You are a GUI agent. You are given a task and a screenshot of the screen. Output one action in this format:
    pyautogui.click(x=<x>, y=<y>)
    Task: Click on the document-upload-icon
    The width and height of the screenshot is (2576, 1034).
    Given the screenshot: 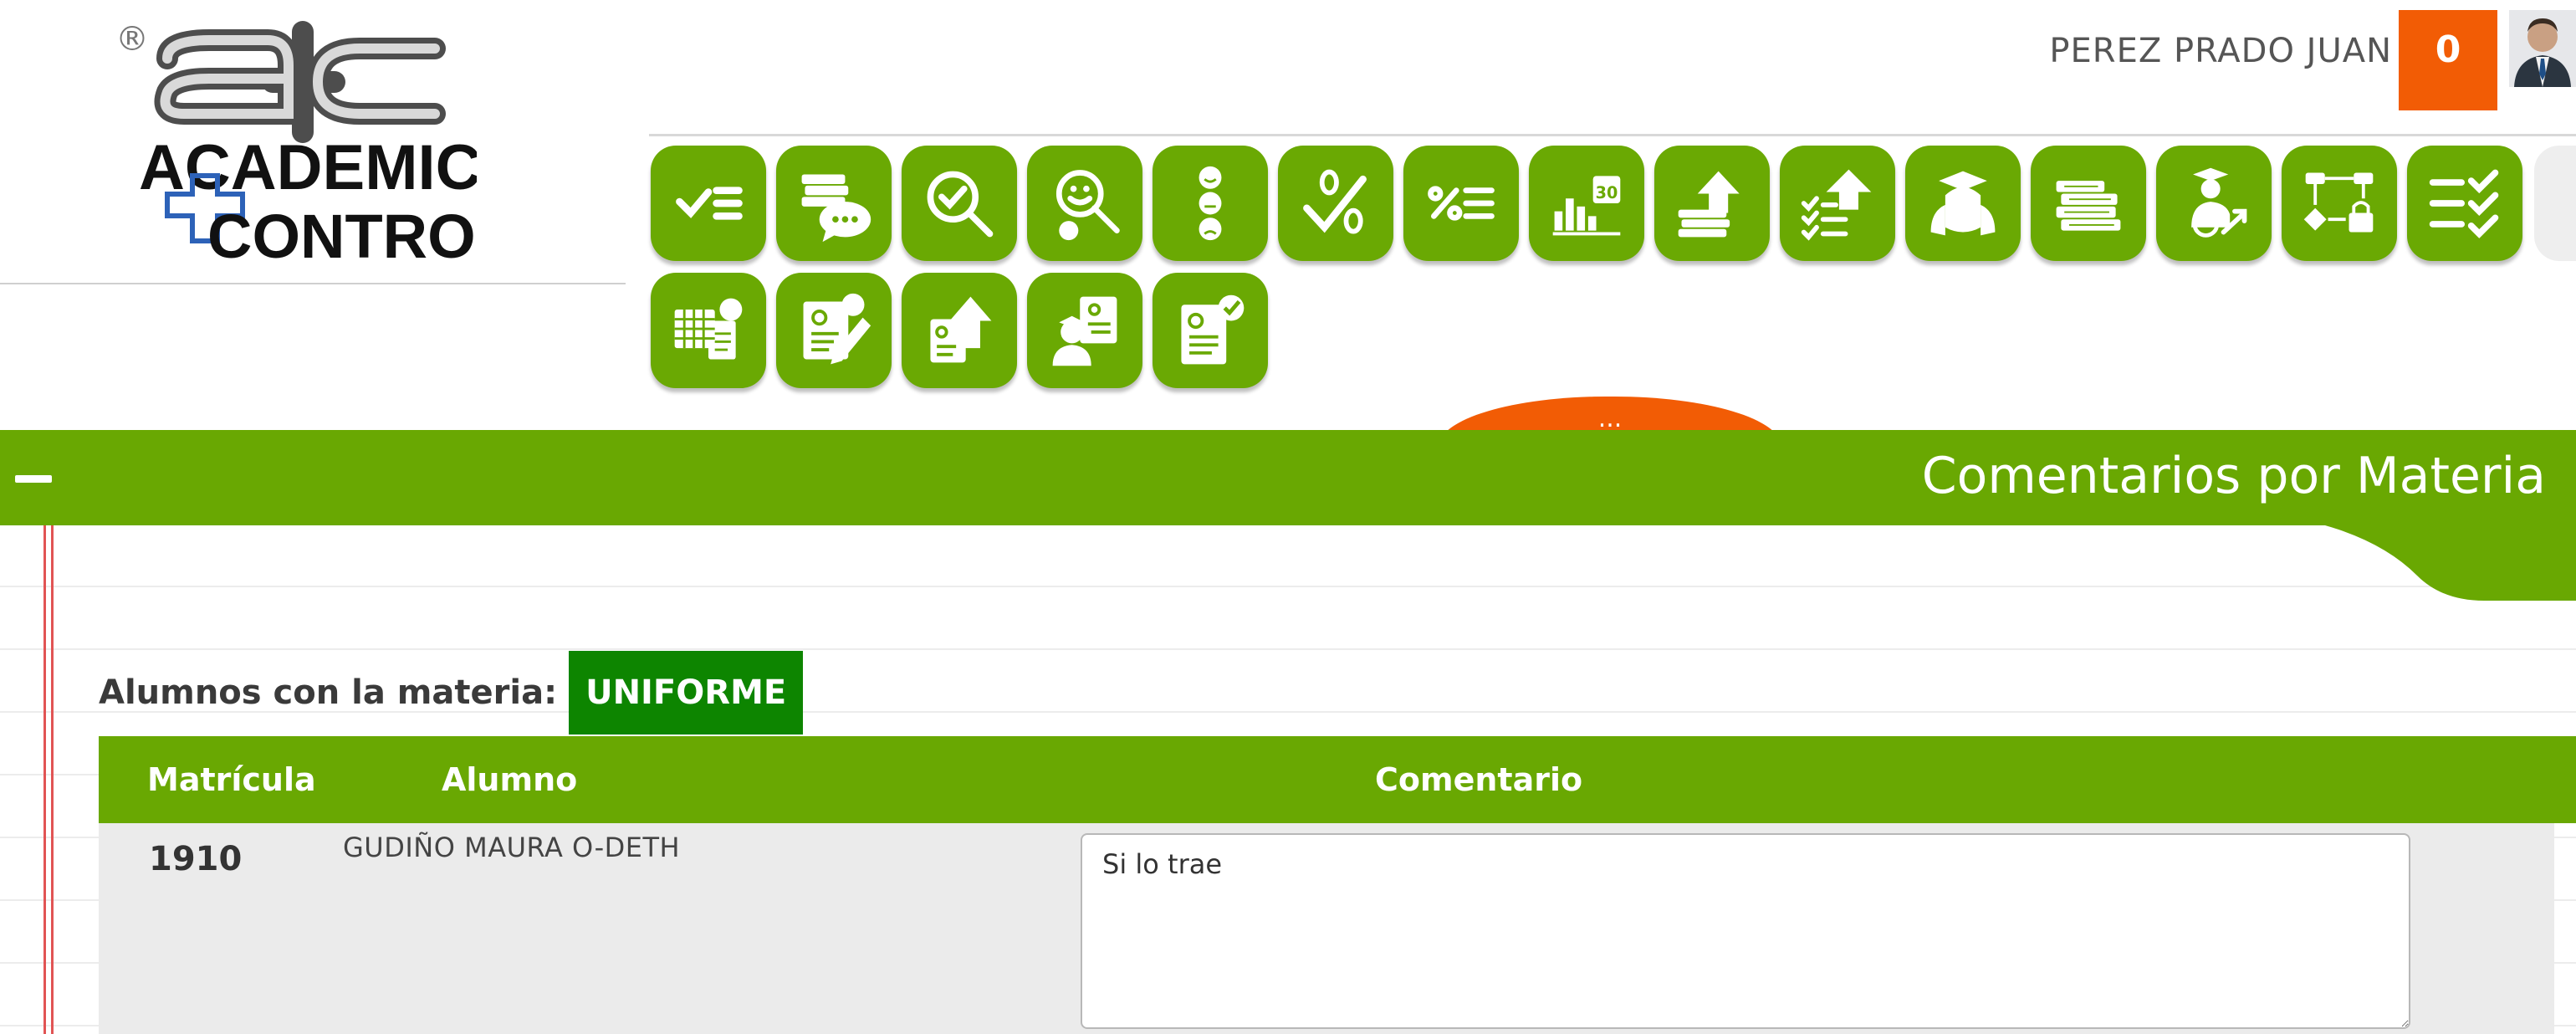 What is the action you would take?
    pyautogui.click(x=961, y=329)
    